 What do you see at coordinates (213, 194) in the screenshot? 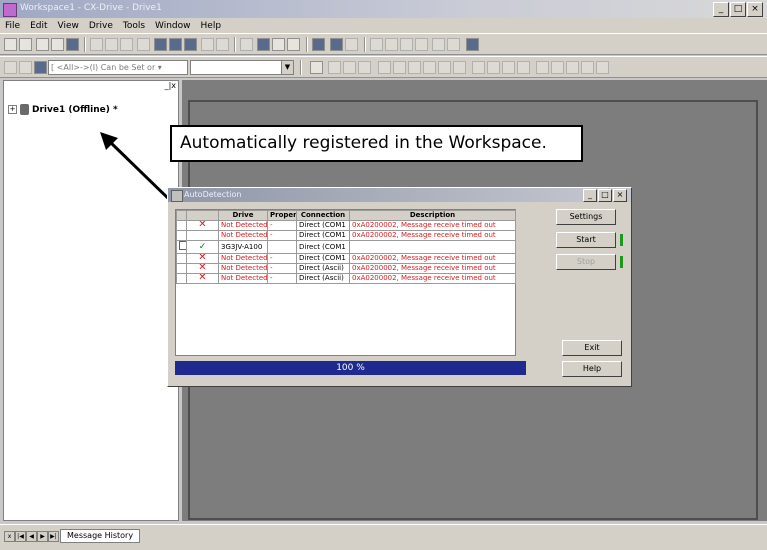
I see `dialog-title: AutoDetection` at bounding box center [213, 194].